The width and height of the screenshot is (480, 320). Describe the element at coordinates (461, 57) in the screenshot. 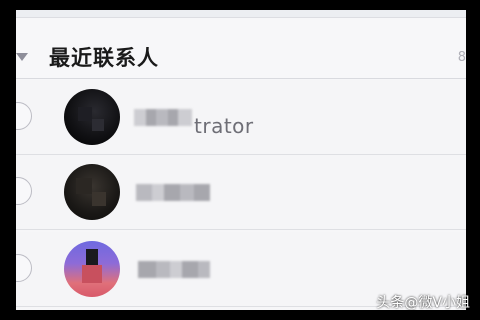

I see `section-count: 8` at that location.